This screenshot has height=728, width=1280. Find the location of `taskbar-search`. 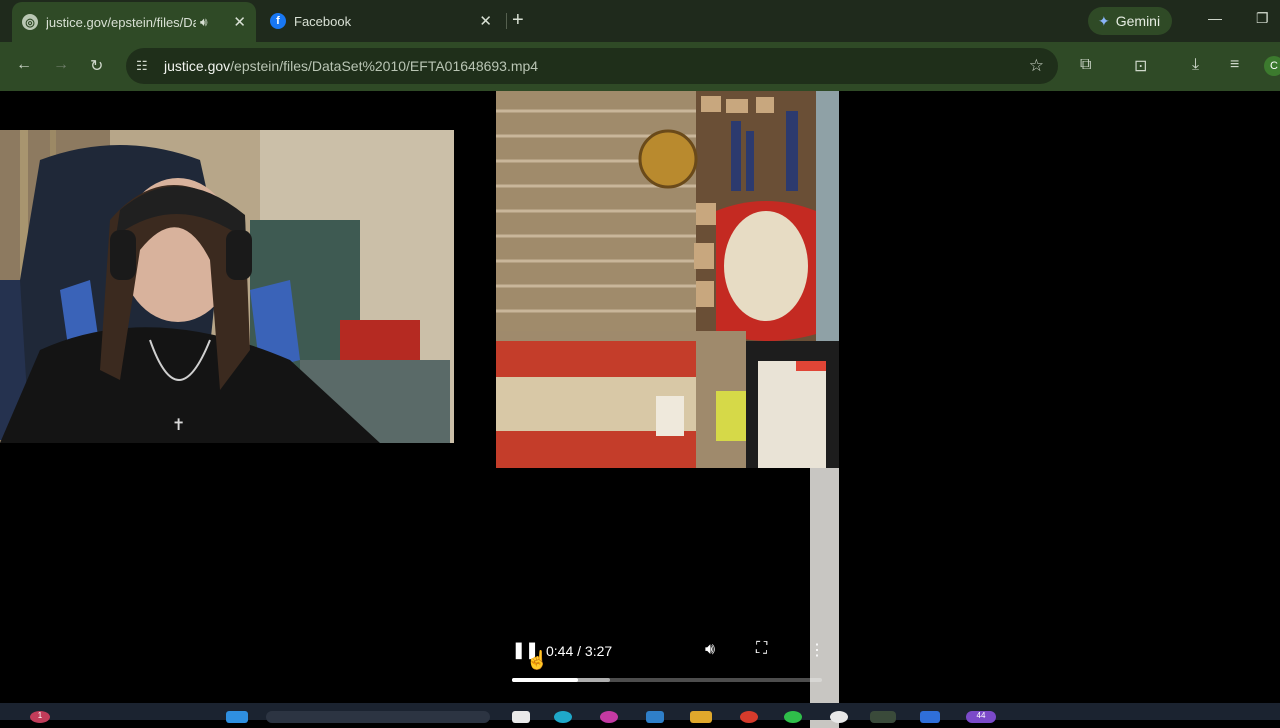

taskbar-search is located at coordinates (378, 717).